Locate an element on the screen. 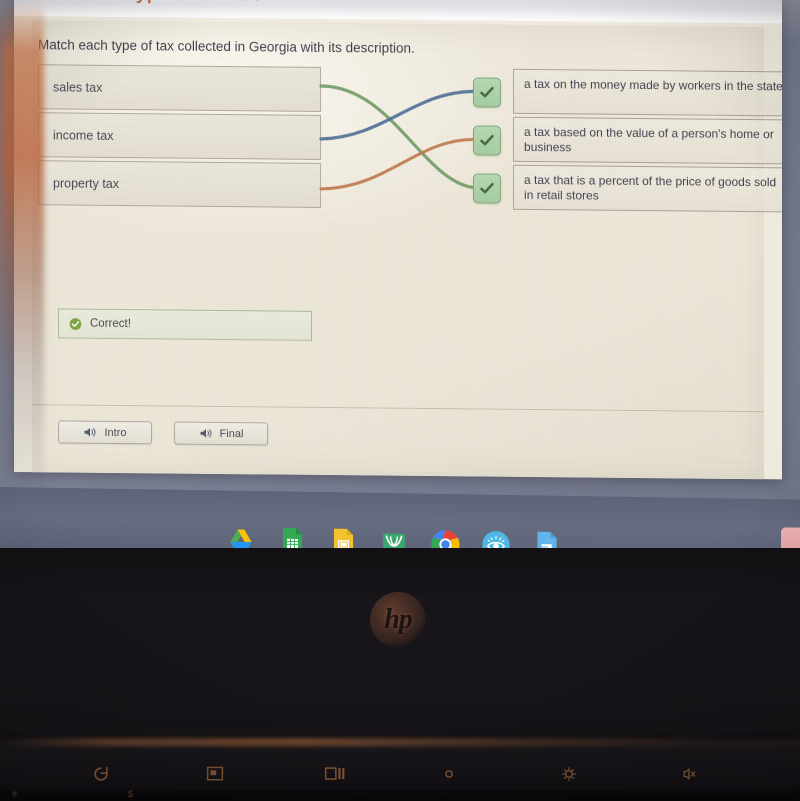  brightness-down-key-icon is located at coordinates (449, 774).